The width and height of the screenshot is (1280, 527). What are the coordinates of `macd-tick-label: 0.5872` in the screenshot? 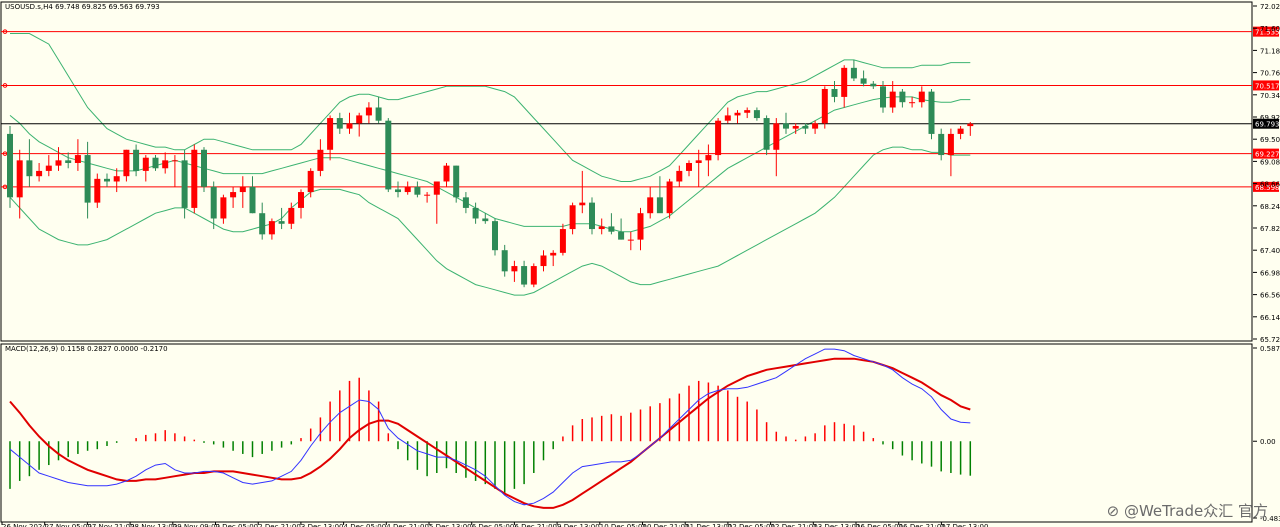 It's located at (1270, 349).